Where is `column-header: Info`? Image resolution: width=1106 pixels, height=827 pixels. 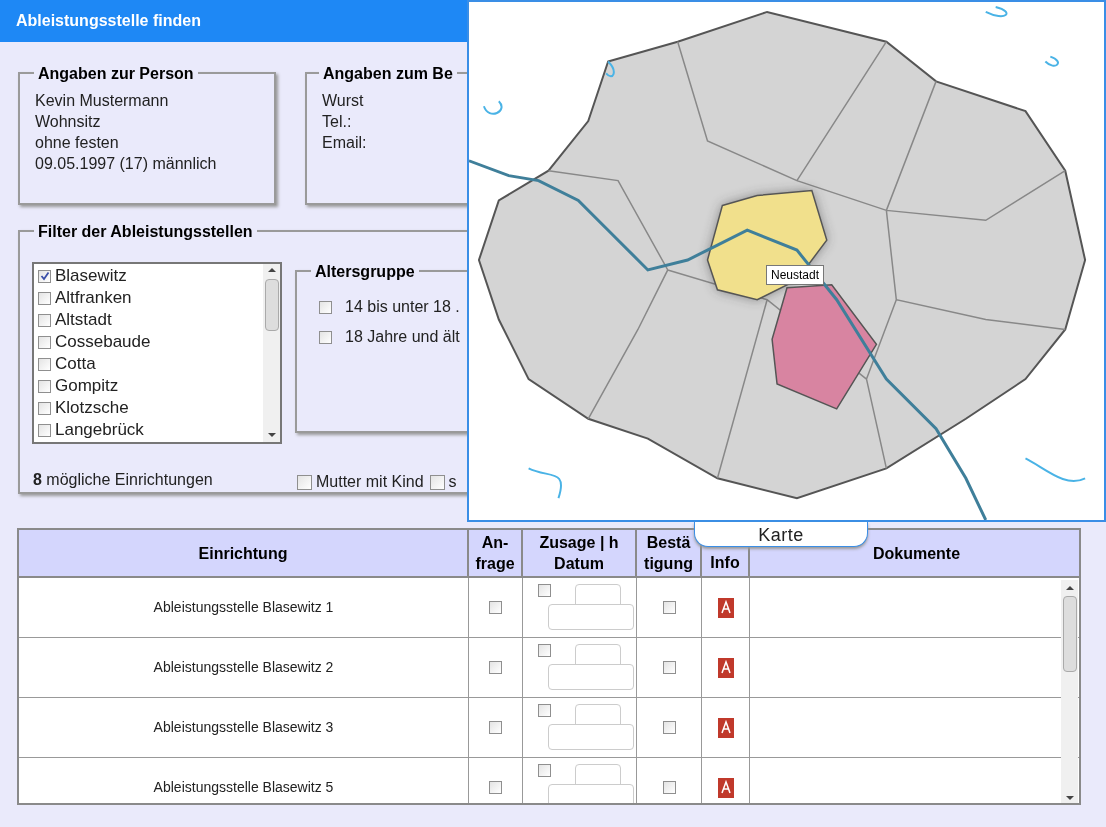
column-header: Info is located at coordinates (725, 563).